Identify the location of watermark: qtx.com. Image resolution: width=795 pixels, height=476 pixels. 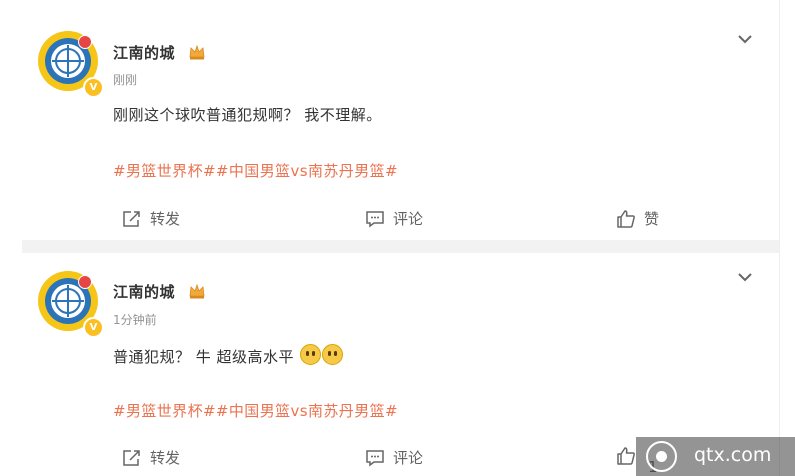
(715, 456).